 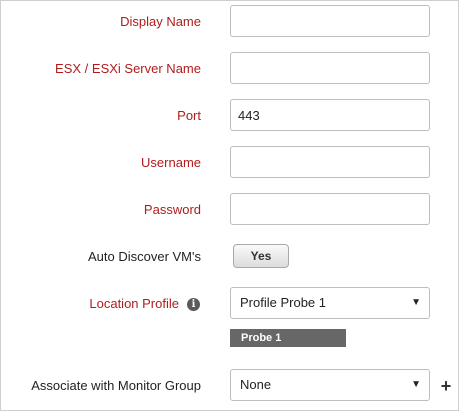 What do you see at coordinates (128, 68) in the screenshot?
I see `server-name-label: ESX / ESXi Server Name` at bounding box center [128, 68].